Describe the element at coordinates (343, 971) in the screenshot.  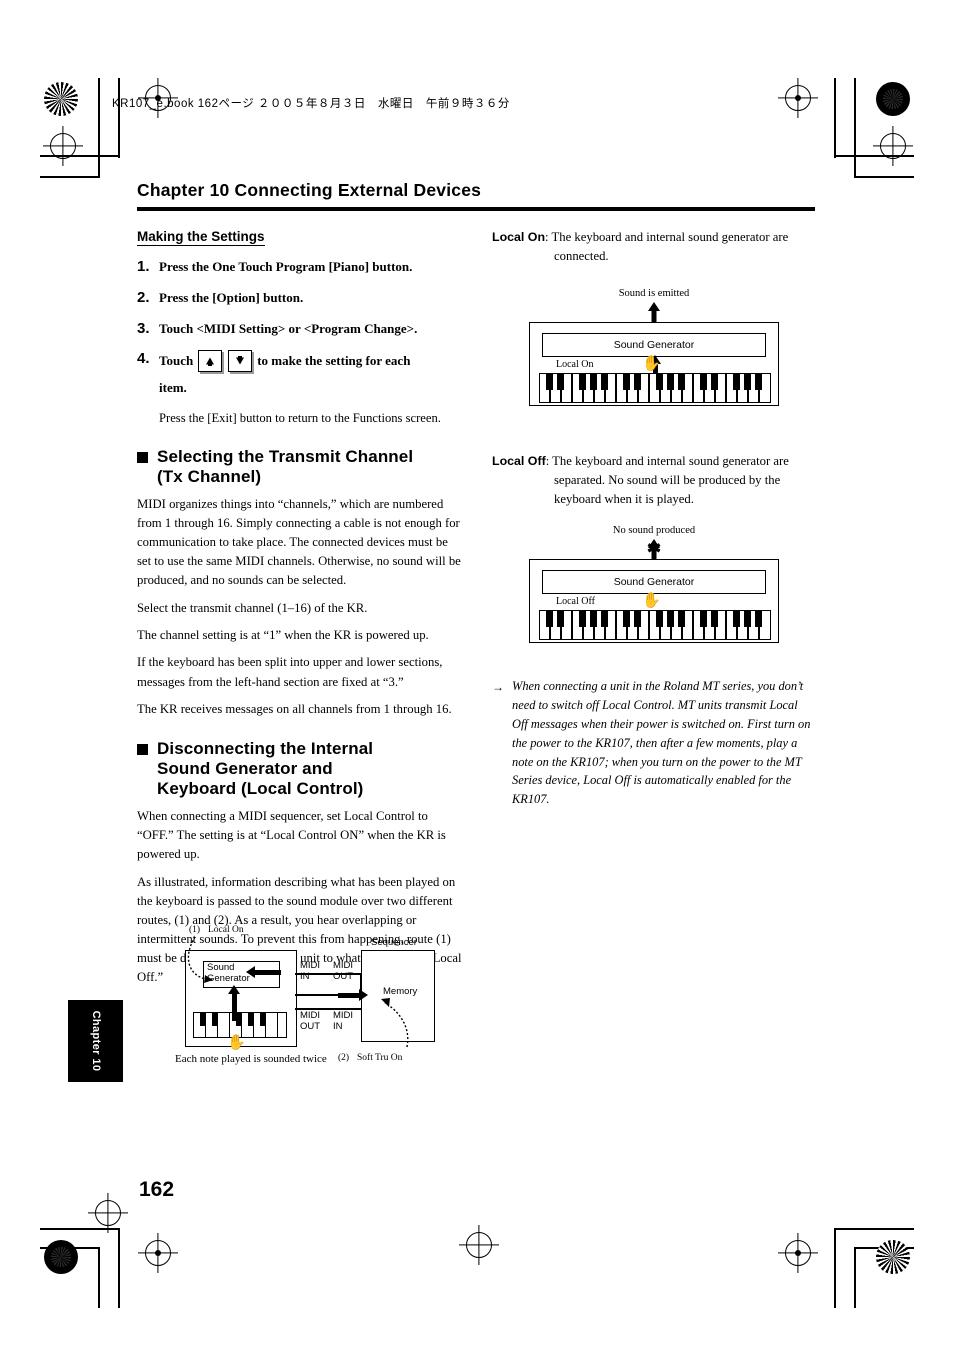
I see `diagram-label-midi-out-top: MIDI OUT` at that location.